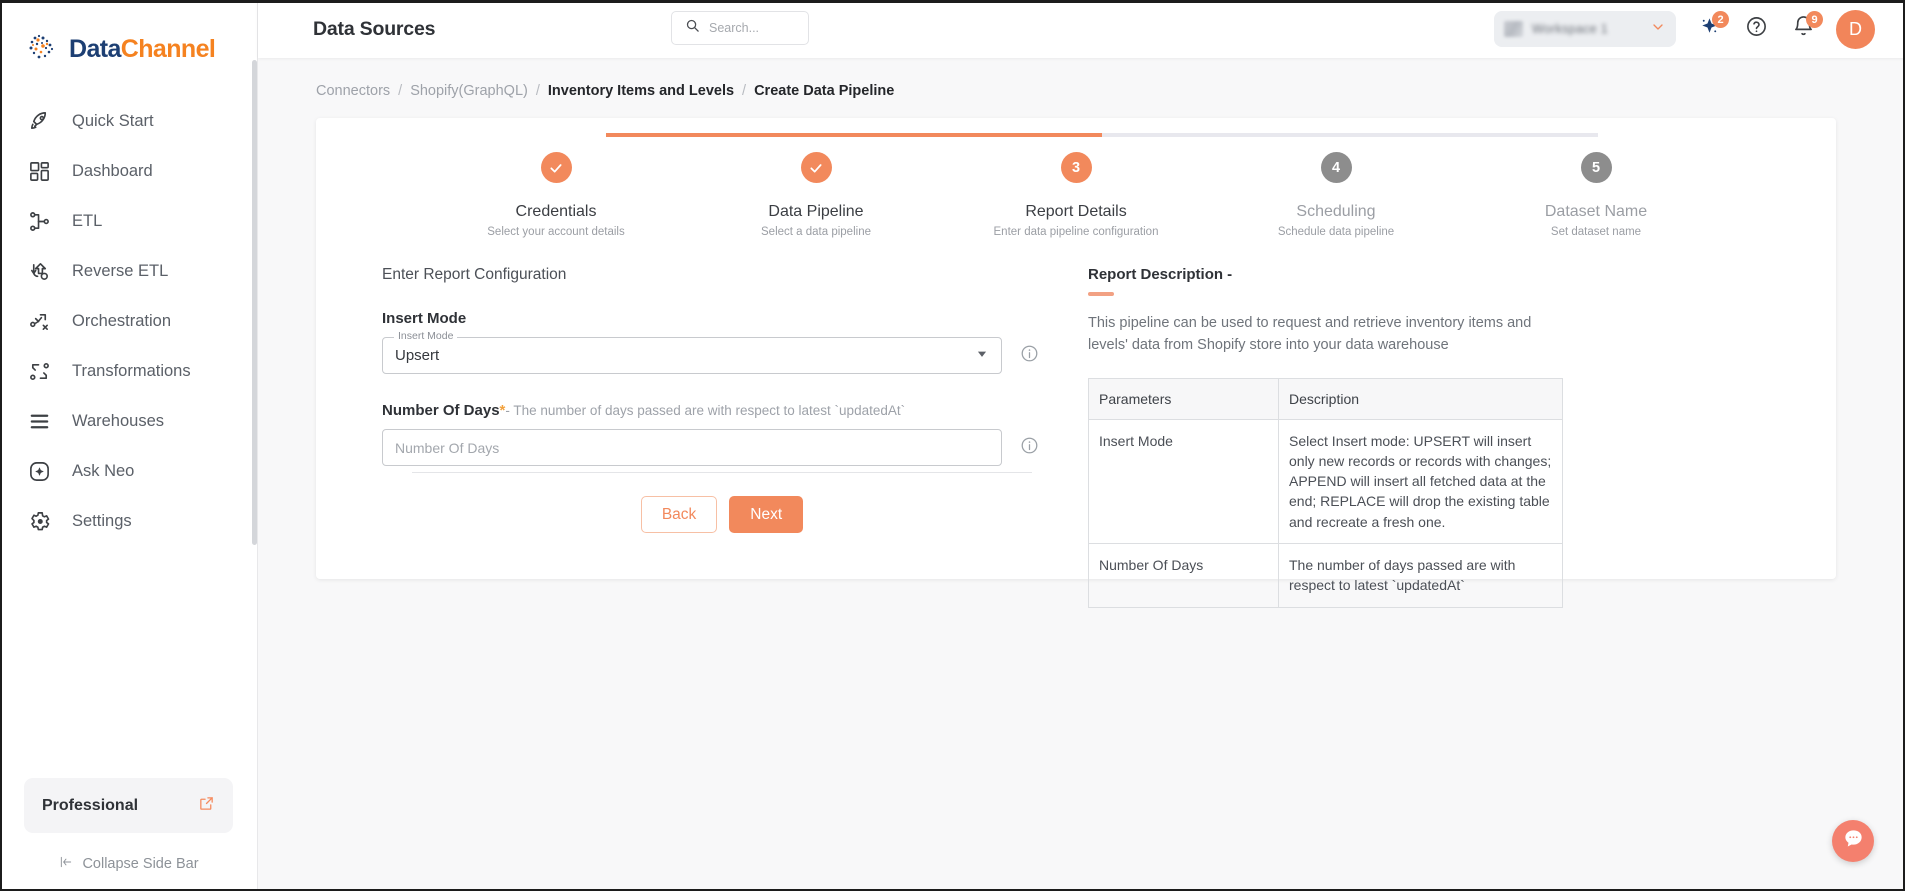  Describe the element at coordinates (417, 355) in the screenshot. I see `insert-mode-value: Upsert` at that location.